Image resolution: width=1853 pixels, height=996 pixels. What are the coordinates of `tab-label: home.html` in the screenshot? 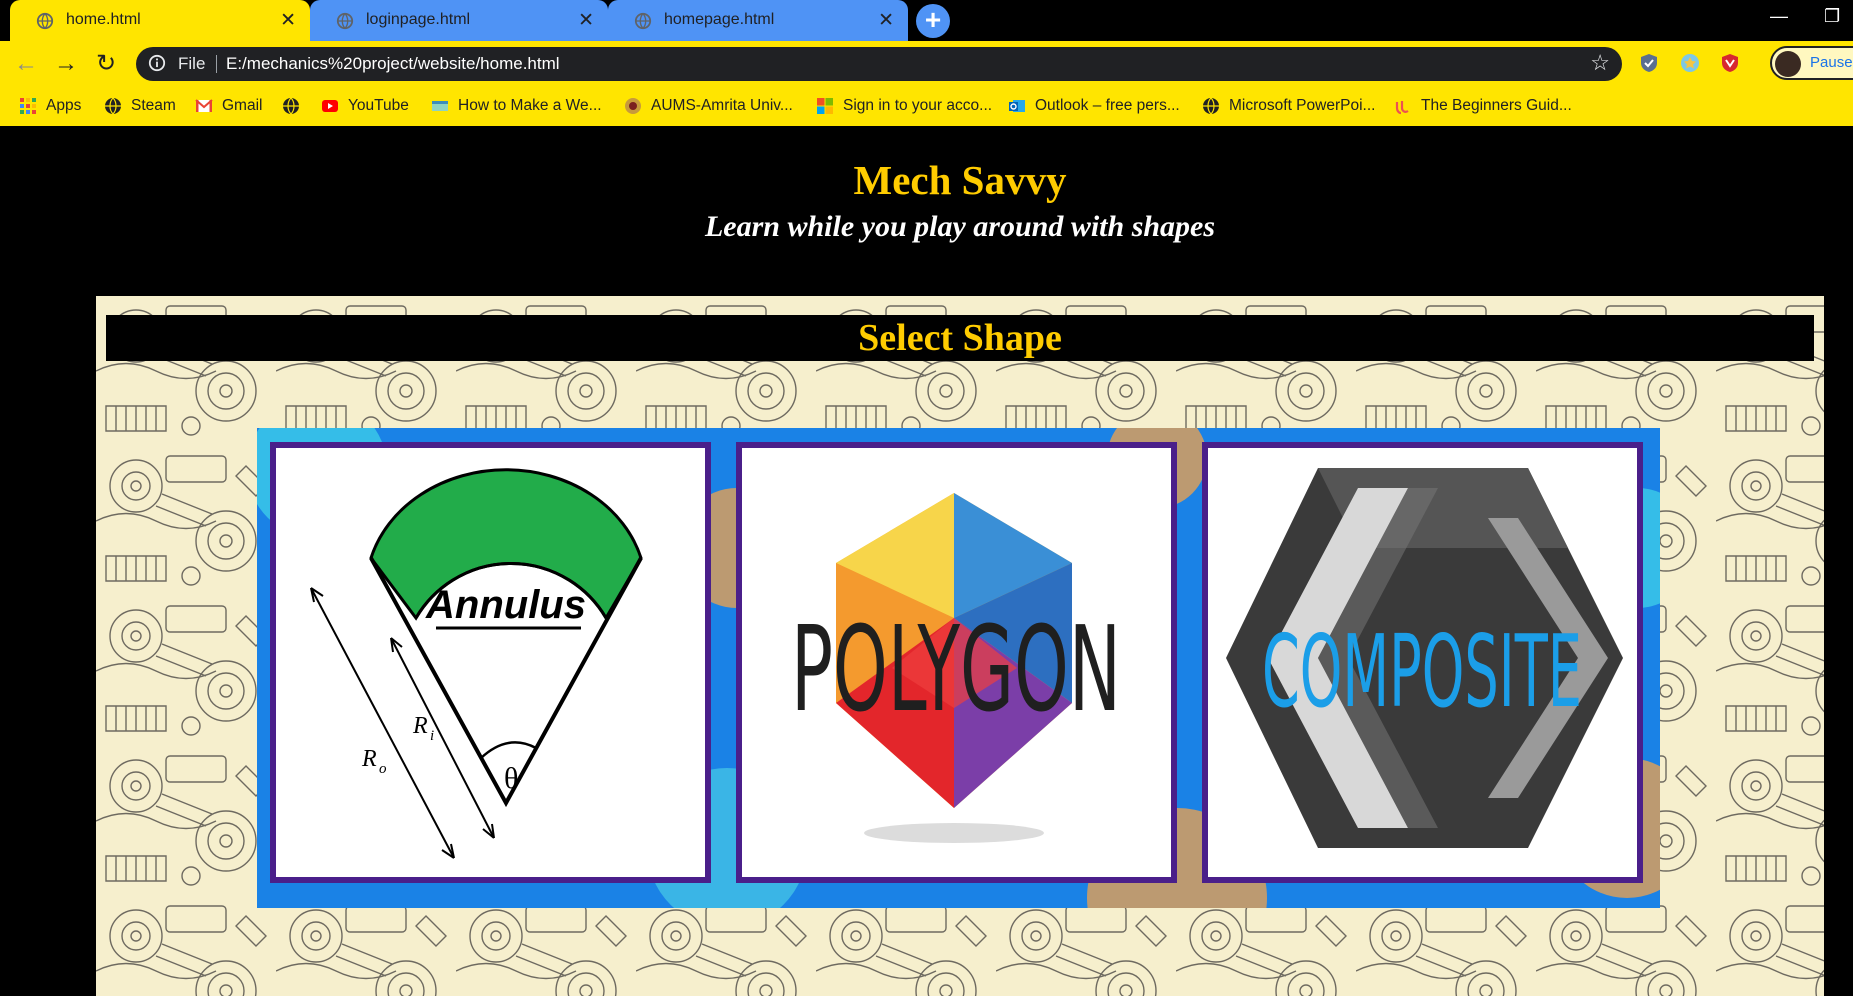 It's located at (103, 19).